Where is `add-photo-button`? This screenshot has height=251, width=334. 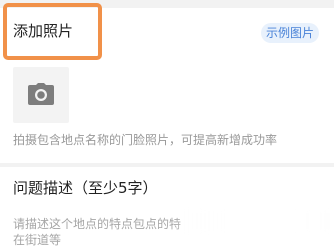 add-photo-button is located at coordinates (41, 95).